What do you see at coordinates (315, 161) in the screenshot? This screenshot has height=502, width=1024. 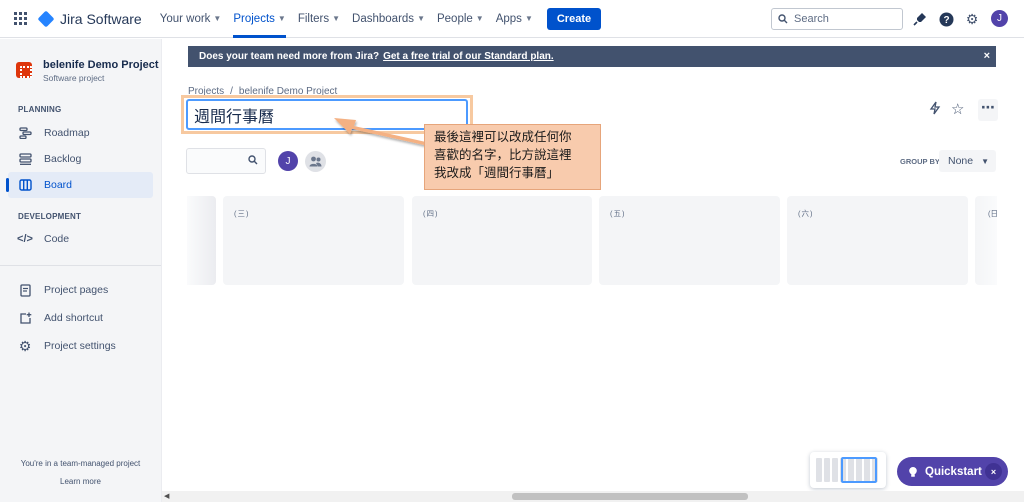 I see `add-people-icon` at bounding box center [315, 161].